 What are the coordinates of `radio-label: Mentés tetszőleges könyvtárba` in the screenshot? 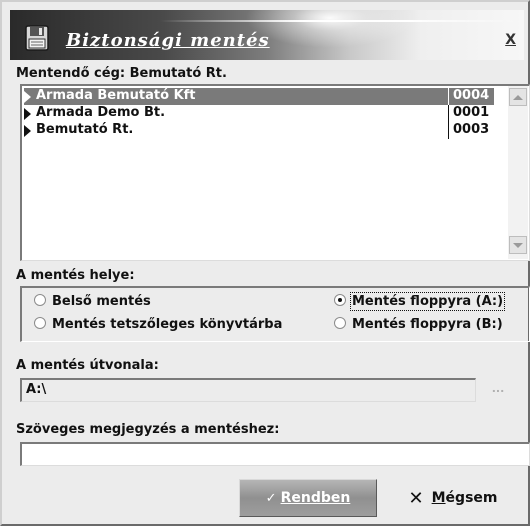 It's located at (167, 324).